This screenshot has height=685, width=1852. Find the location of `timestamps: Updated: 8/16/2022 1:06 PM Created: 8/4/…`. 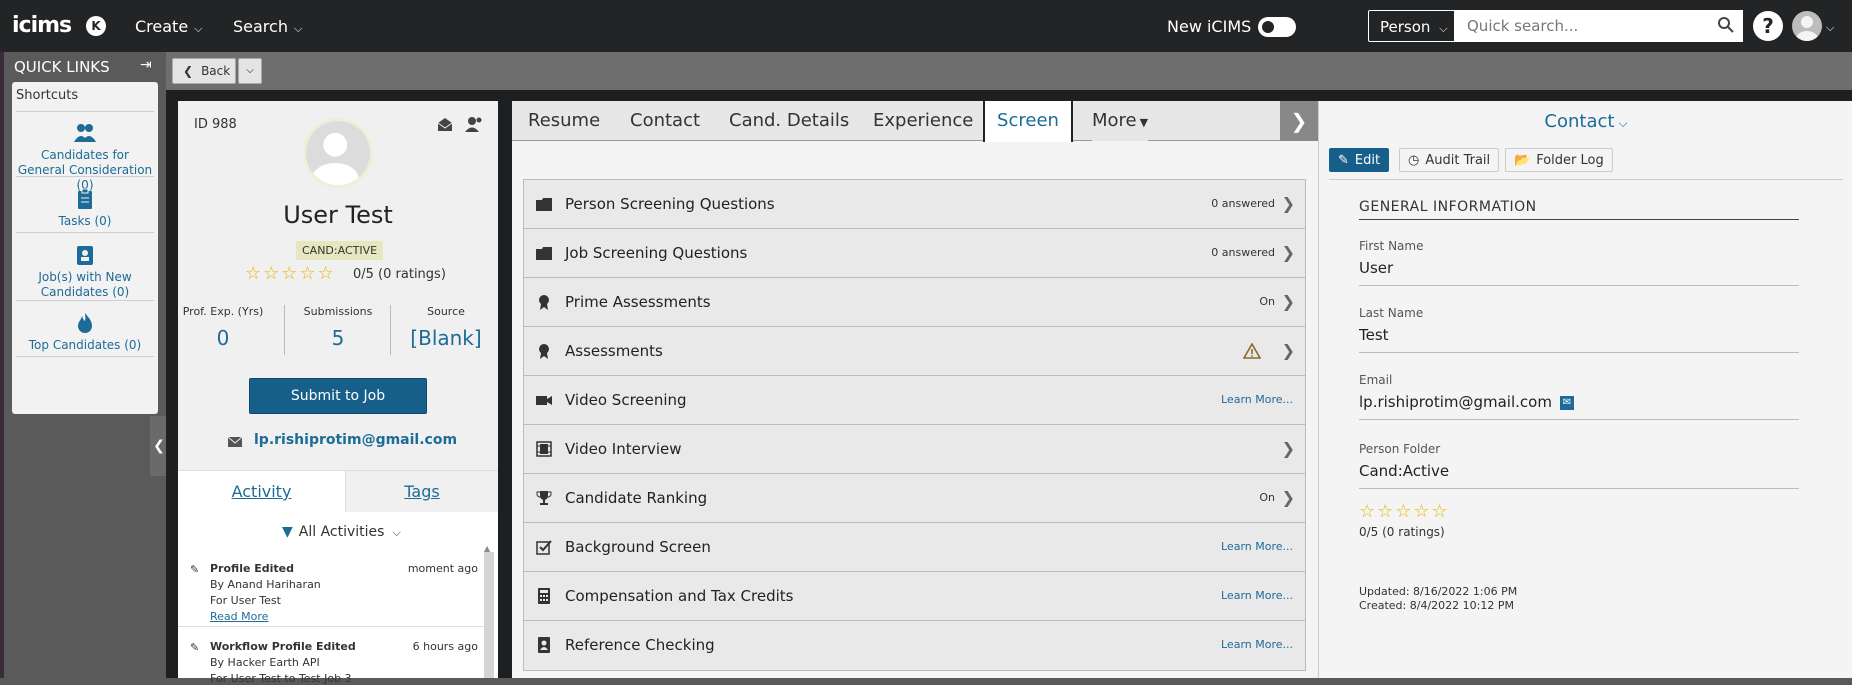

timestamps: Updated: 8/16/2022 1:06 PM Created: 8/4/… is located at coordinates (1438, 599).